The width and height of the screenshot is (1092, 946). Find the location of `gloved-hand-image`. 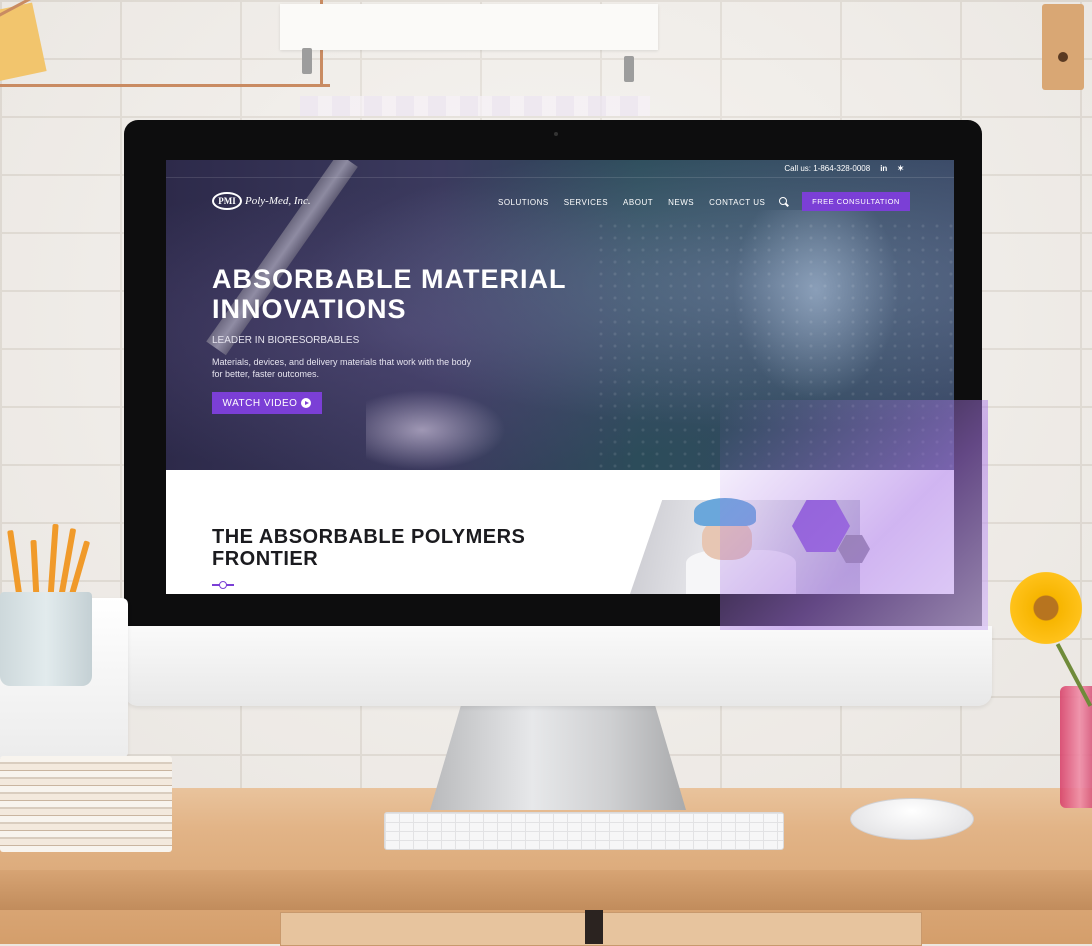

gloved-hand-image is located at coordinates (436, 430).